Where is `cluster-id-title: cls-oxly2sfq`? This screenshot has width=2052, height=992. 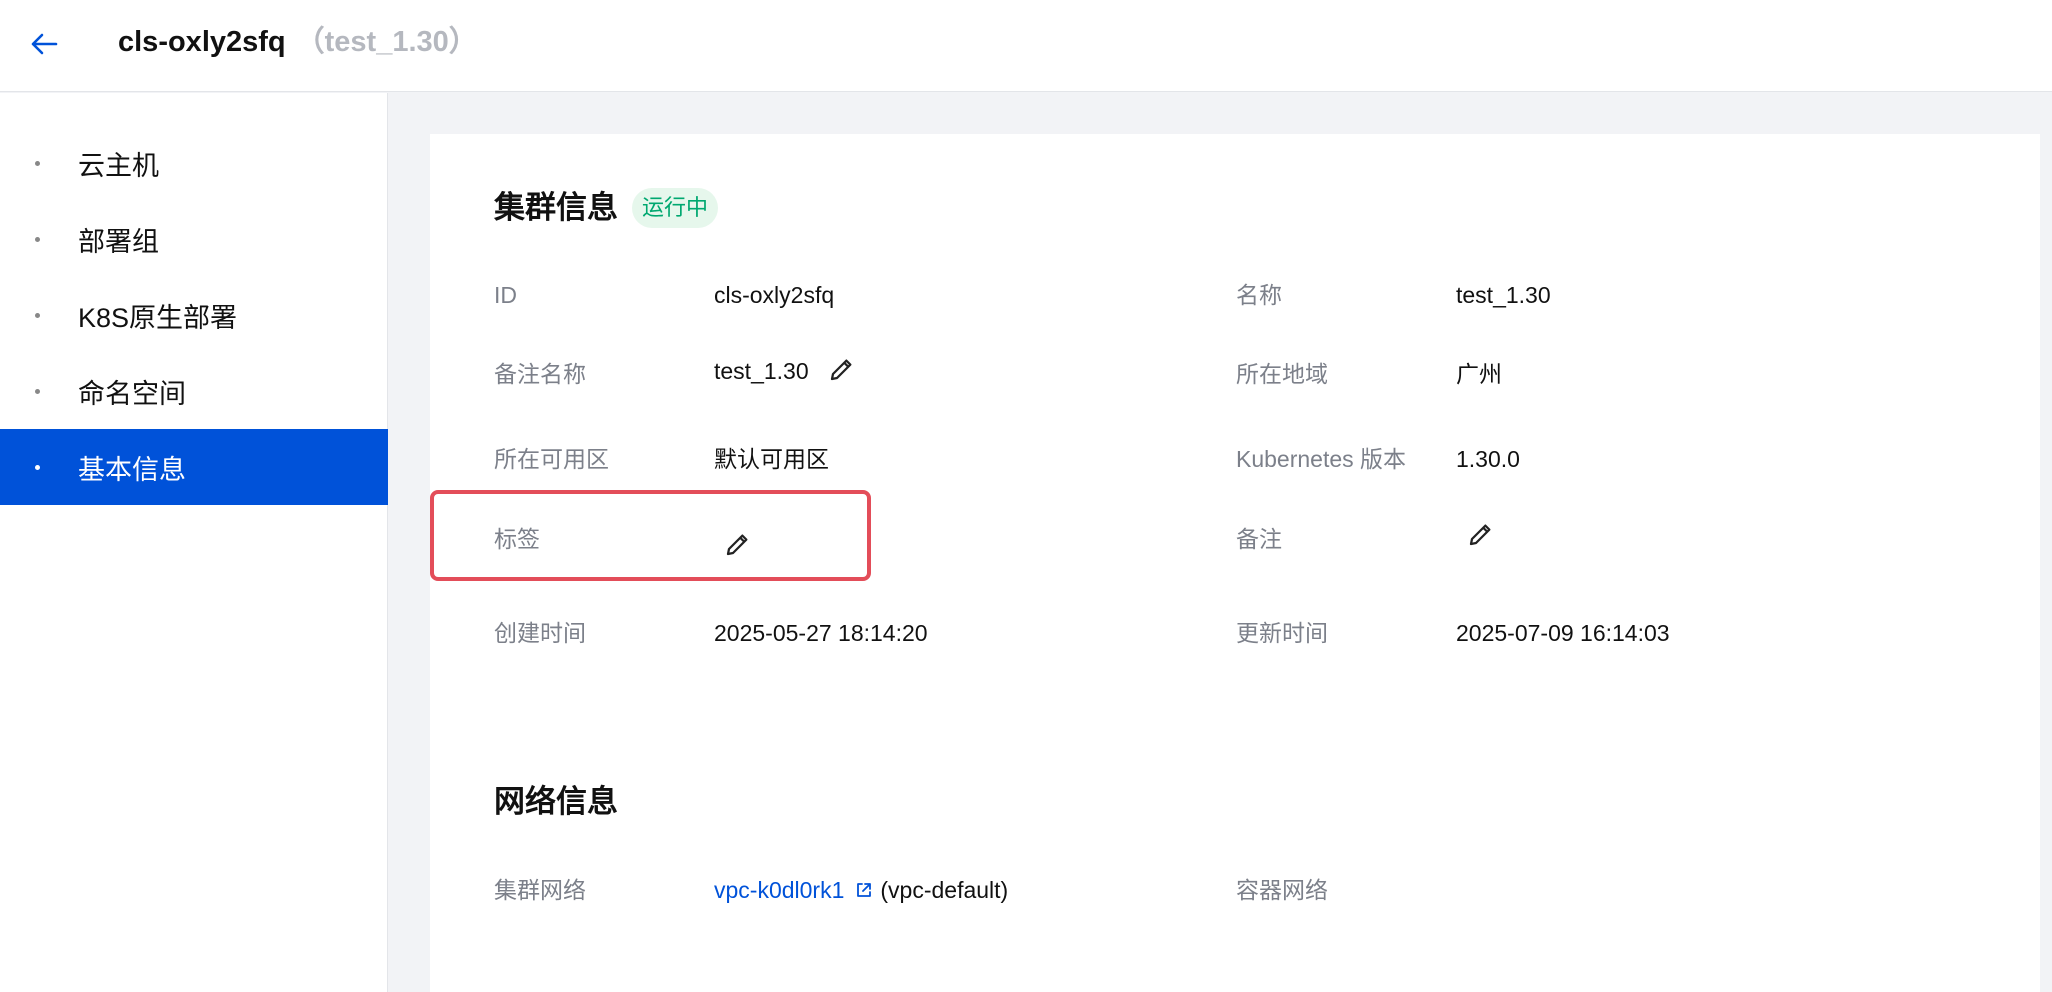 cluster-id-title: cls-oxly2sfq is located at coordinates (202, 42).